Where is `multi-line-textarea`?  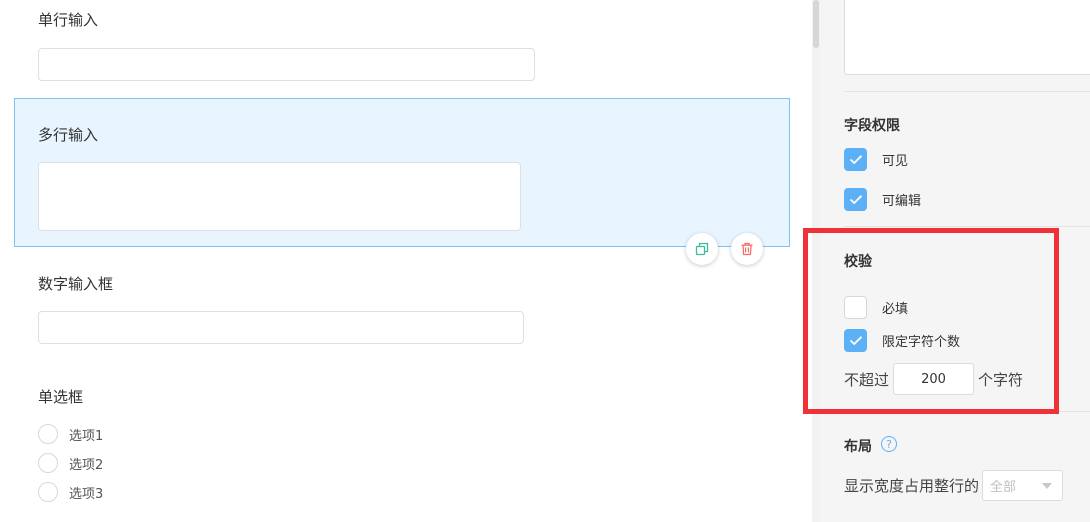 multi-line-textarea is located at coordinates (279, 196).